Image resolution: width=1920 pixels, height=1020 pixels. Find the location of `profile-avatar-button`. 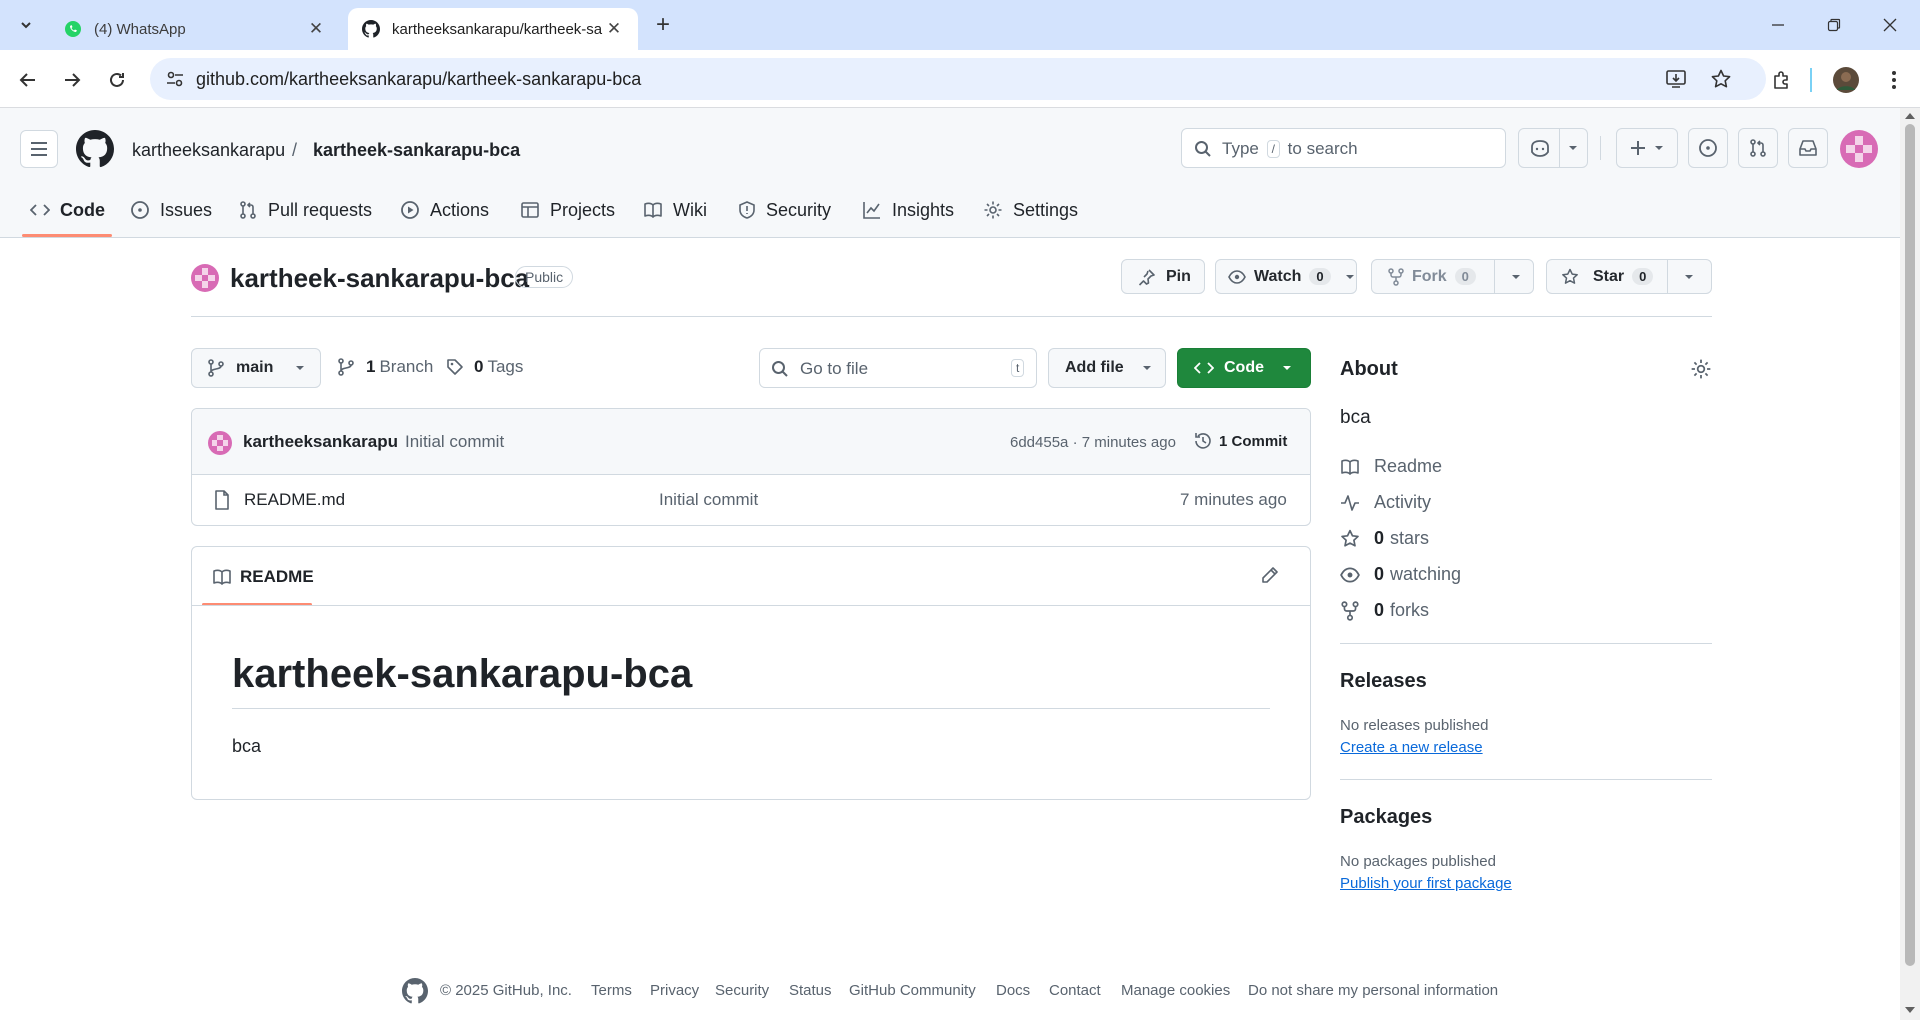

profile-avatar-button is located at coordinates (1846, 80).